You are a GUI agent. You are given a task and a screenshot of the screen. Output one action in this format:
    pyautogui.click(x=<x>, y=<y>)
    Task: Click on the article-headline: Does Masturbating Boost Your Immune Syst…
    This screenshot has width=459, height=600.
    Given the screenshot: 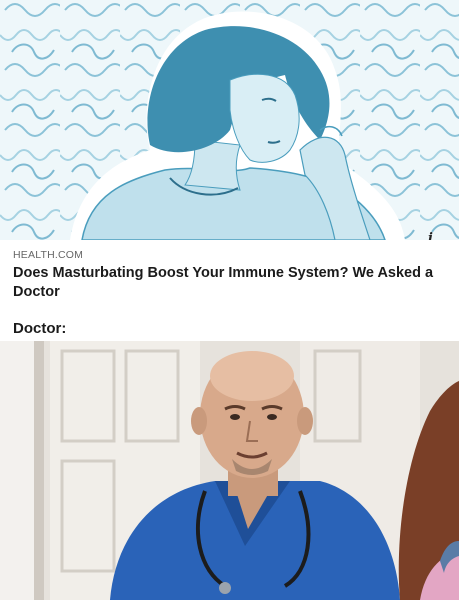 What is the action you would take?
    pyautogui.click(x=229, y=283)
    